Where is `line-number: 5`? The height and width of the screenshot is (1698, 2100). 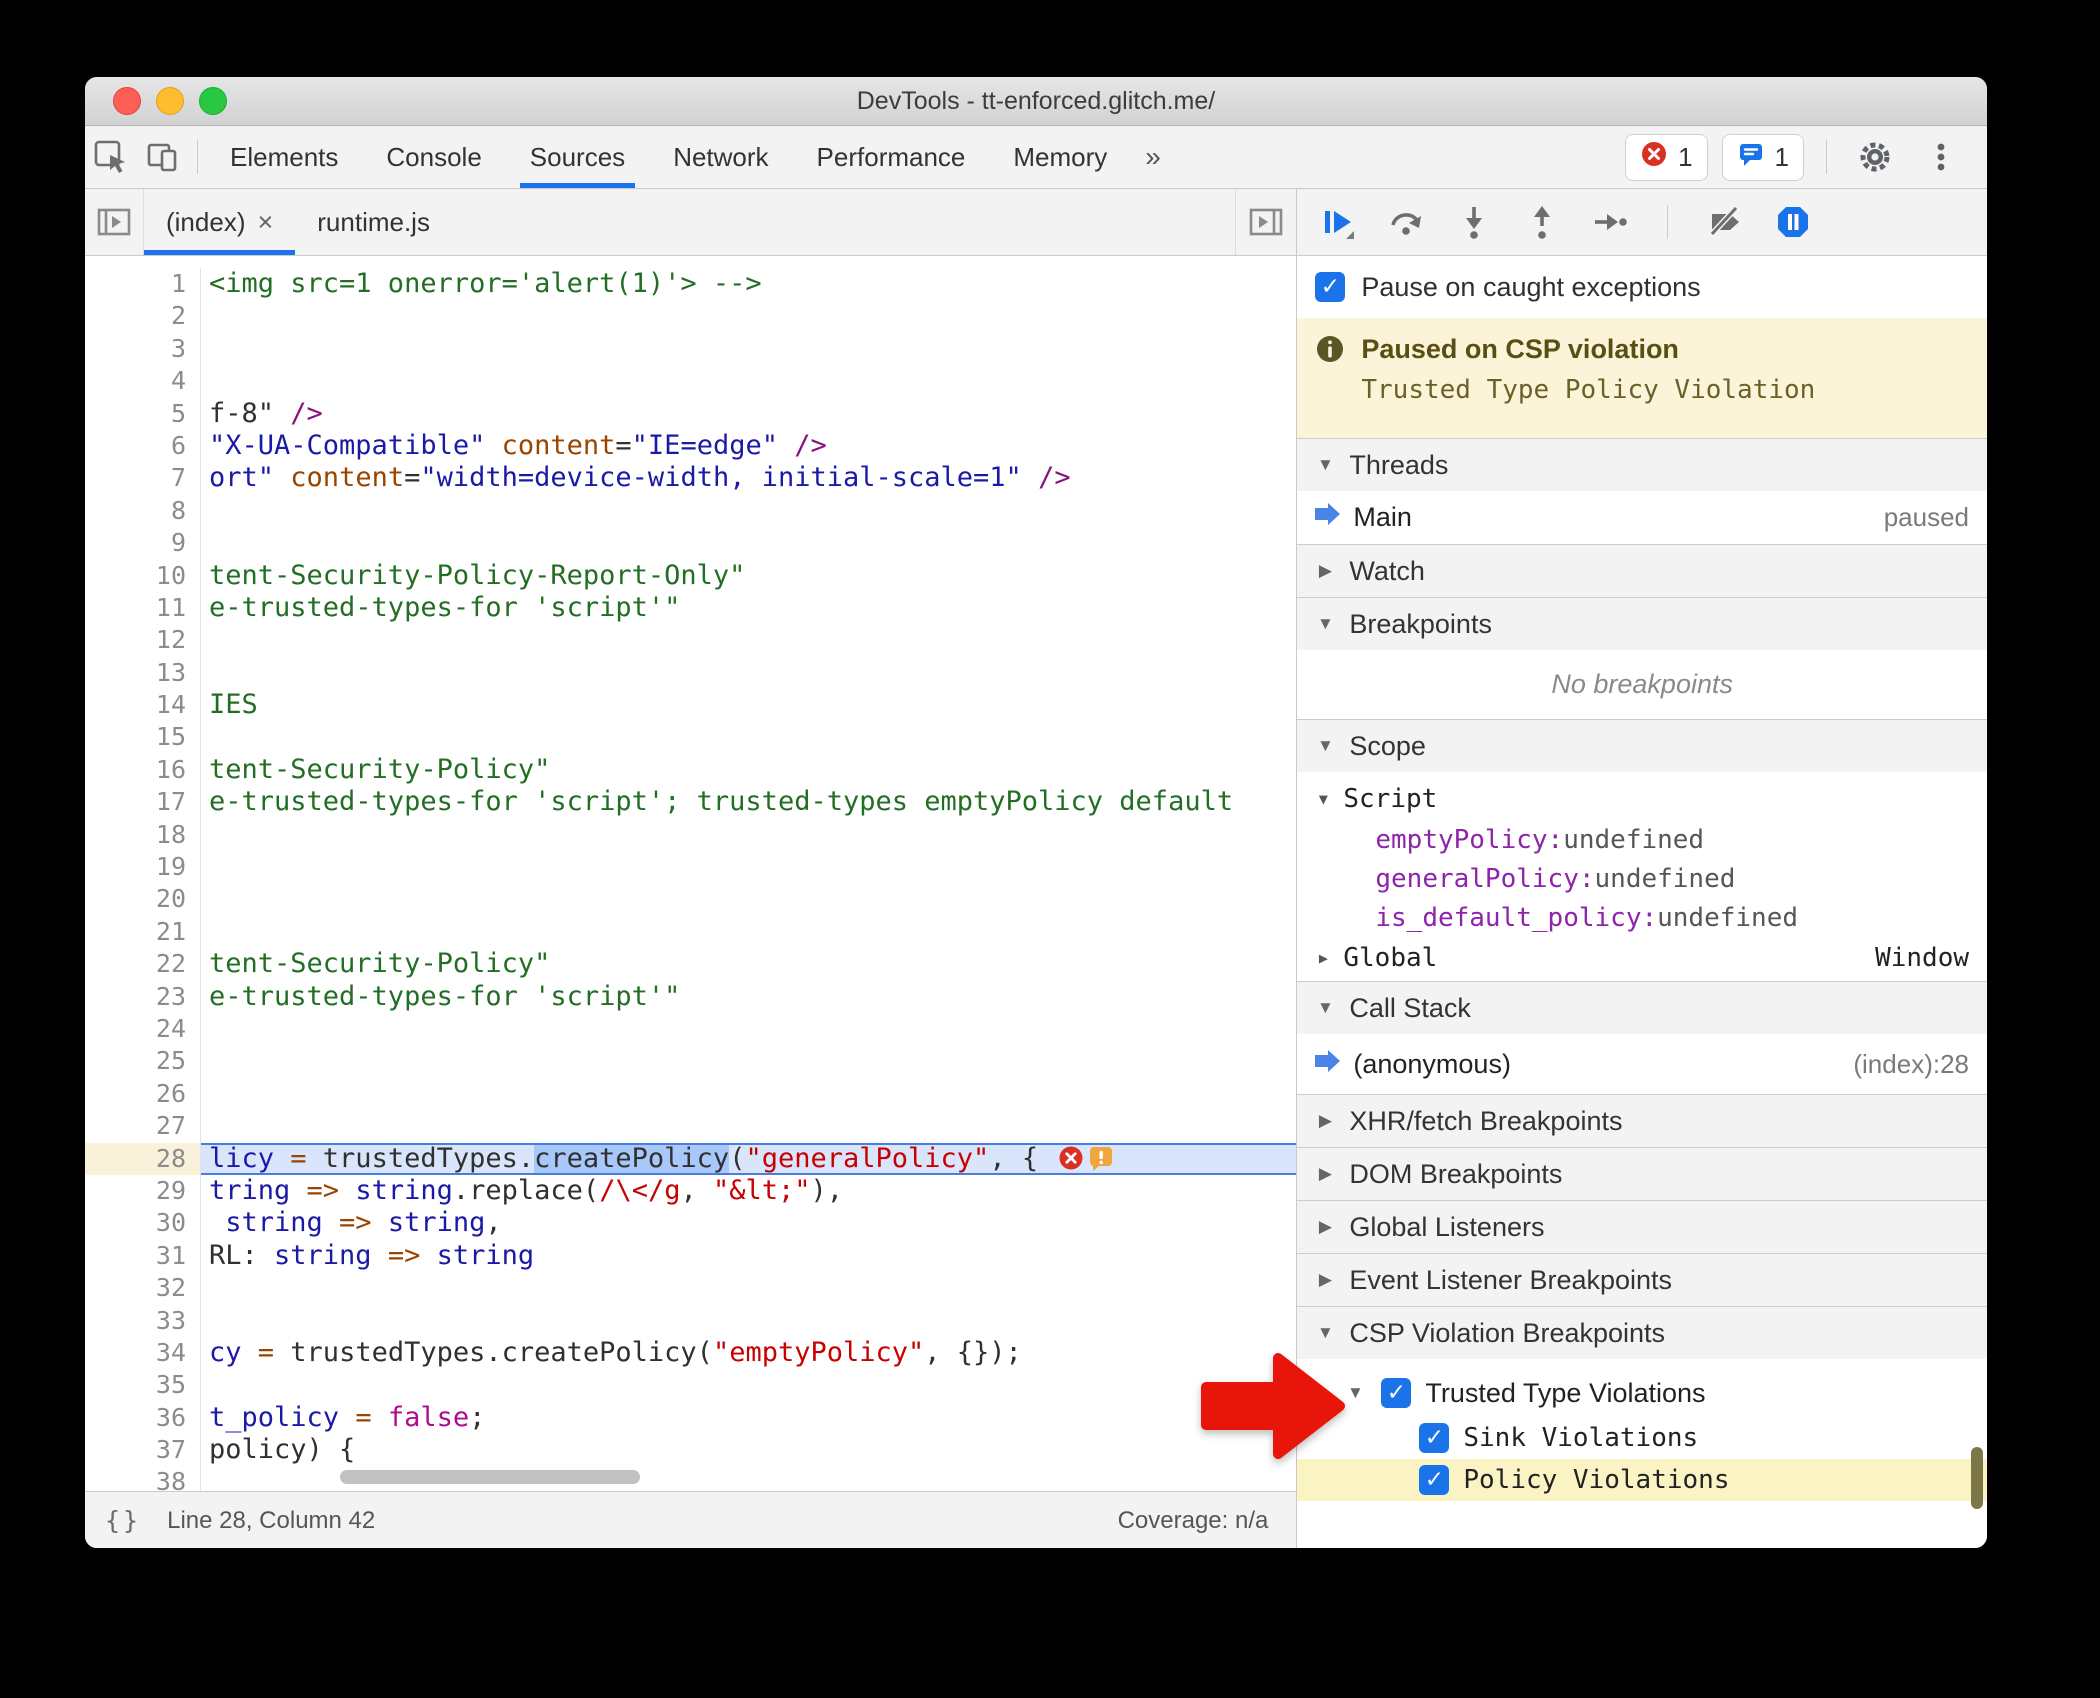
line-number: 5 is located at coordinates (143, 413).